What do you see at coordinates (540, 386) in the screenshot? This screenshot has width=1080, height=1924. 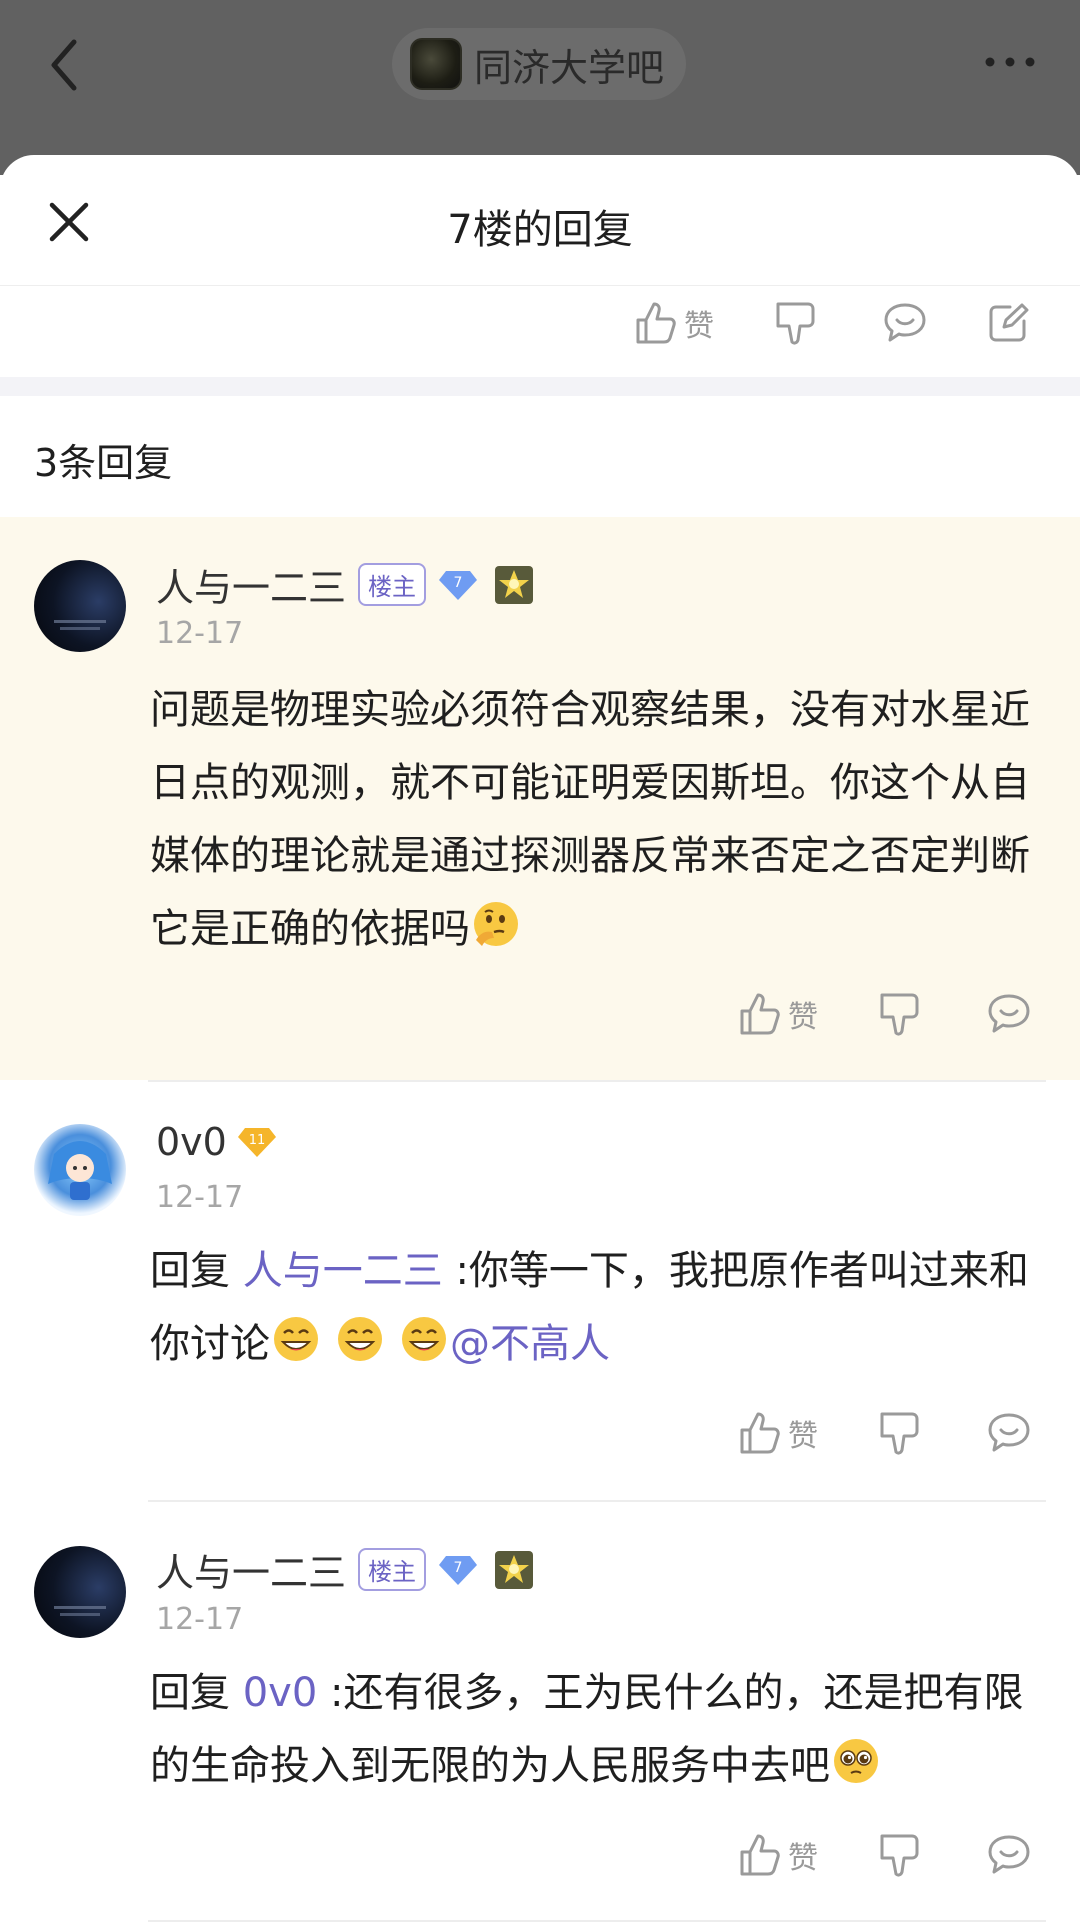 I see `section-divider` at bounding box center [540, 386].